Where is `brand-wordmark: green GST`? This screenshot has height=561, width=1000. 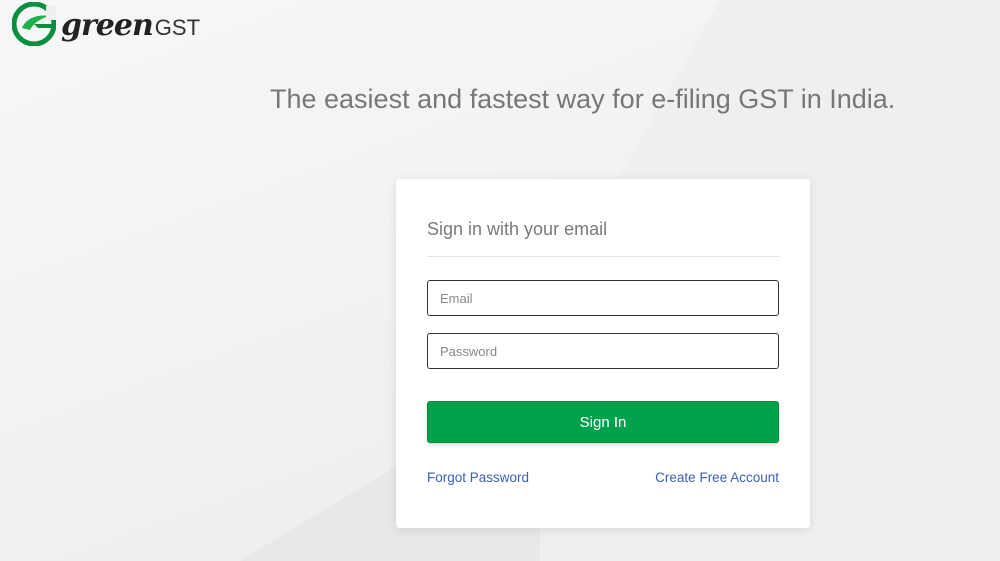 brand-wordmark: green GST is located at coordinates (130, 25).